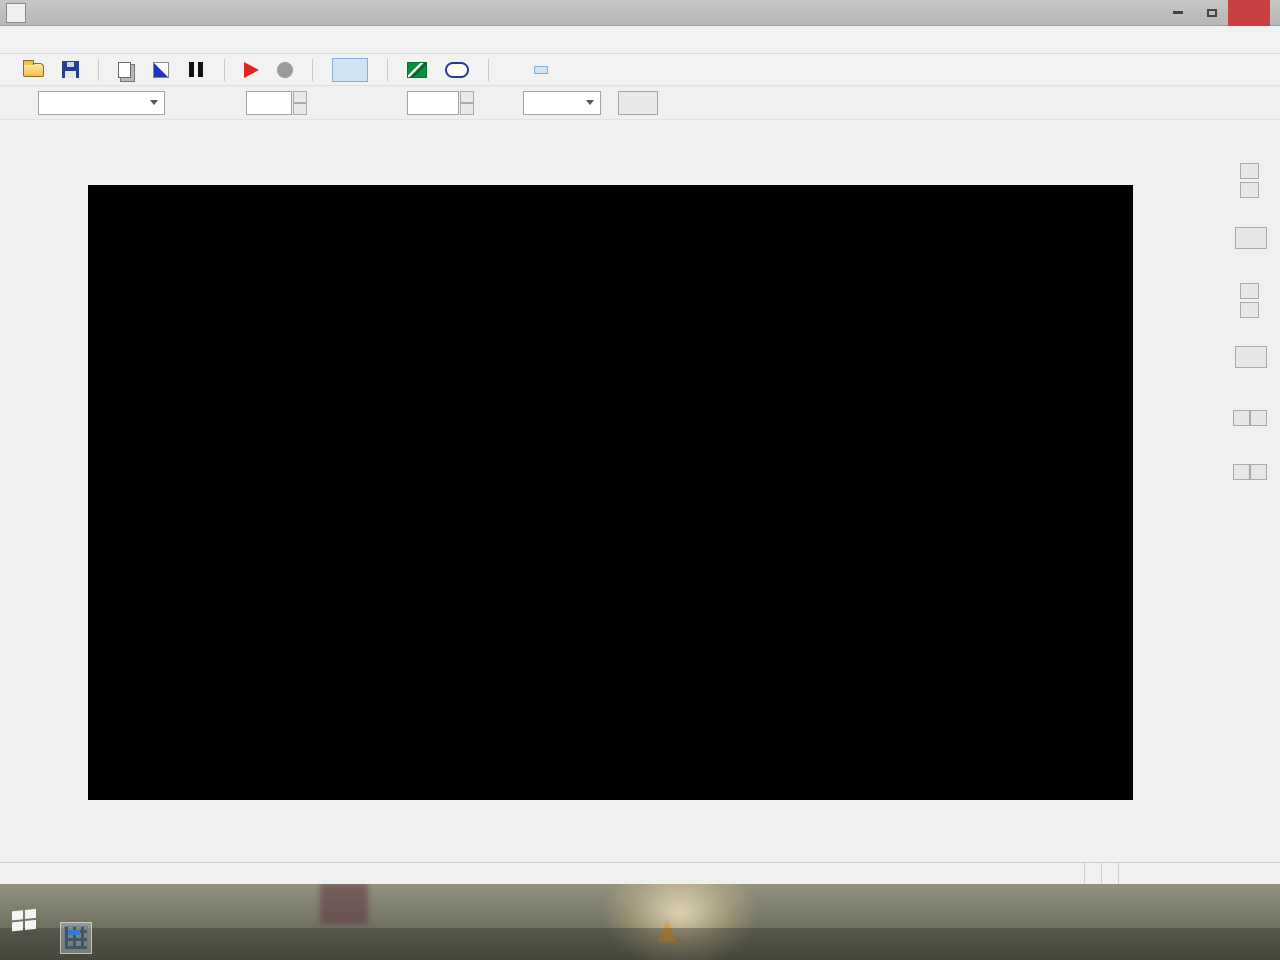  Describe the element at coordinates (1249, 291) in the screenshot. I see `min-up-button` at that location.